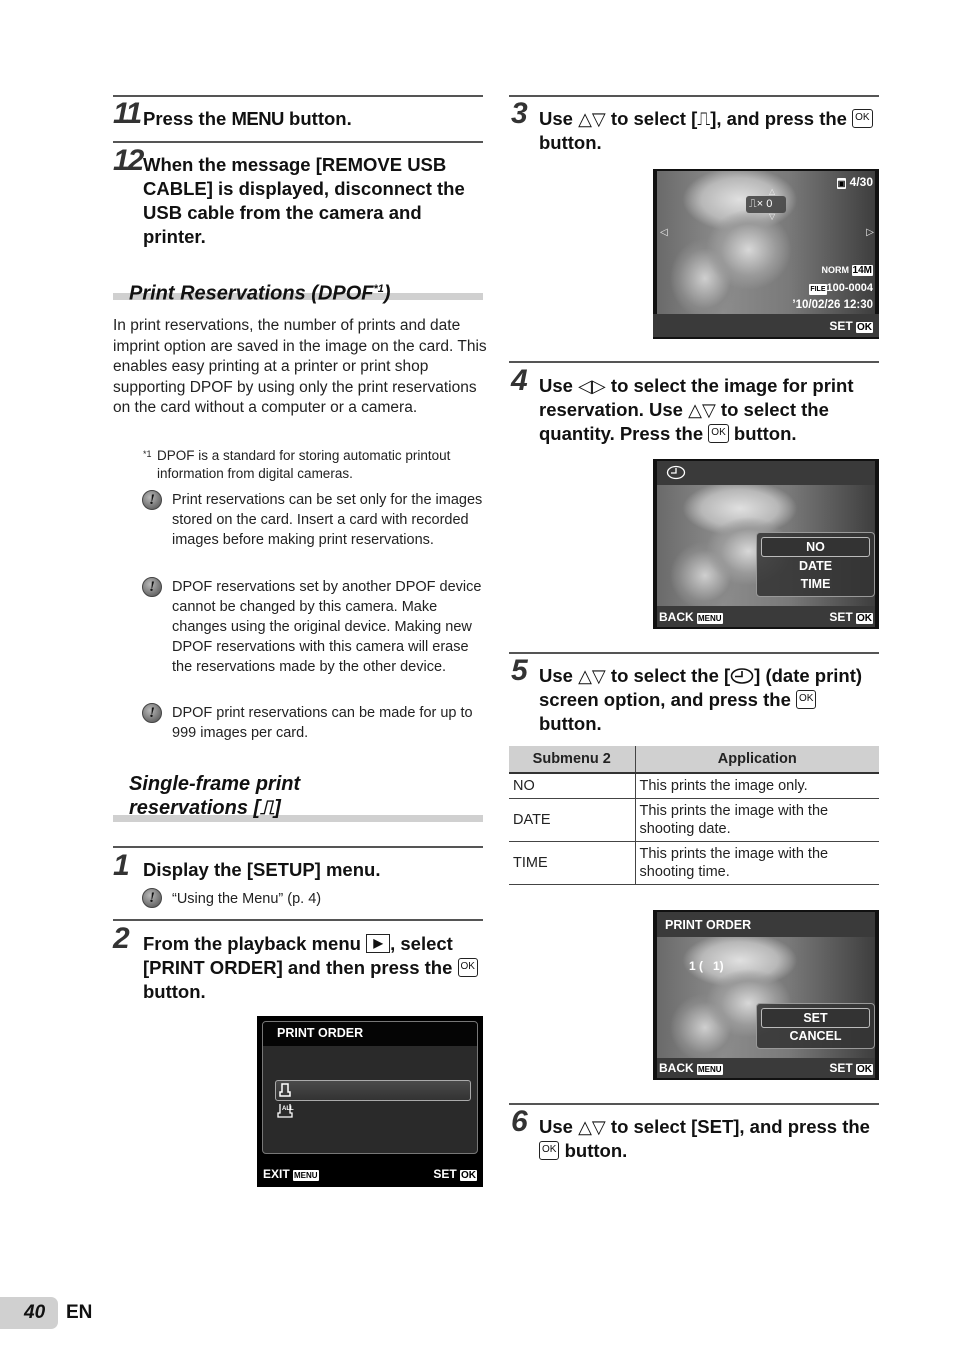  What do you see at coordinates (864, 1069) in the screenshot?
I see `ok-key-icon: OK` at bounding box center [864, 1069].